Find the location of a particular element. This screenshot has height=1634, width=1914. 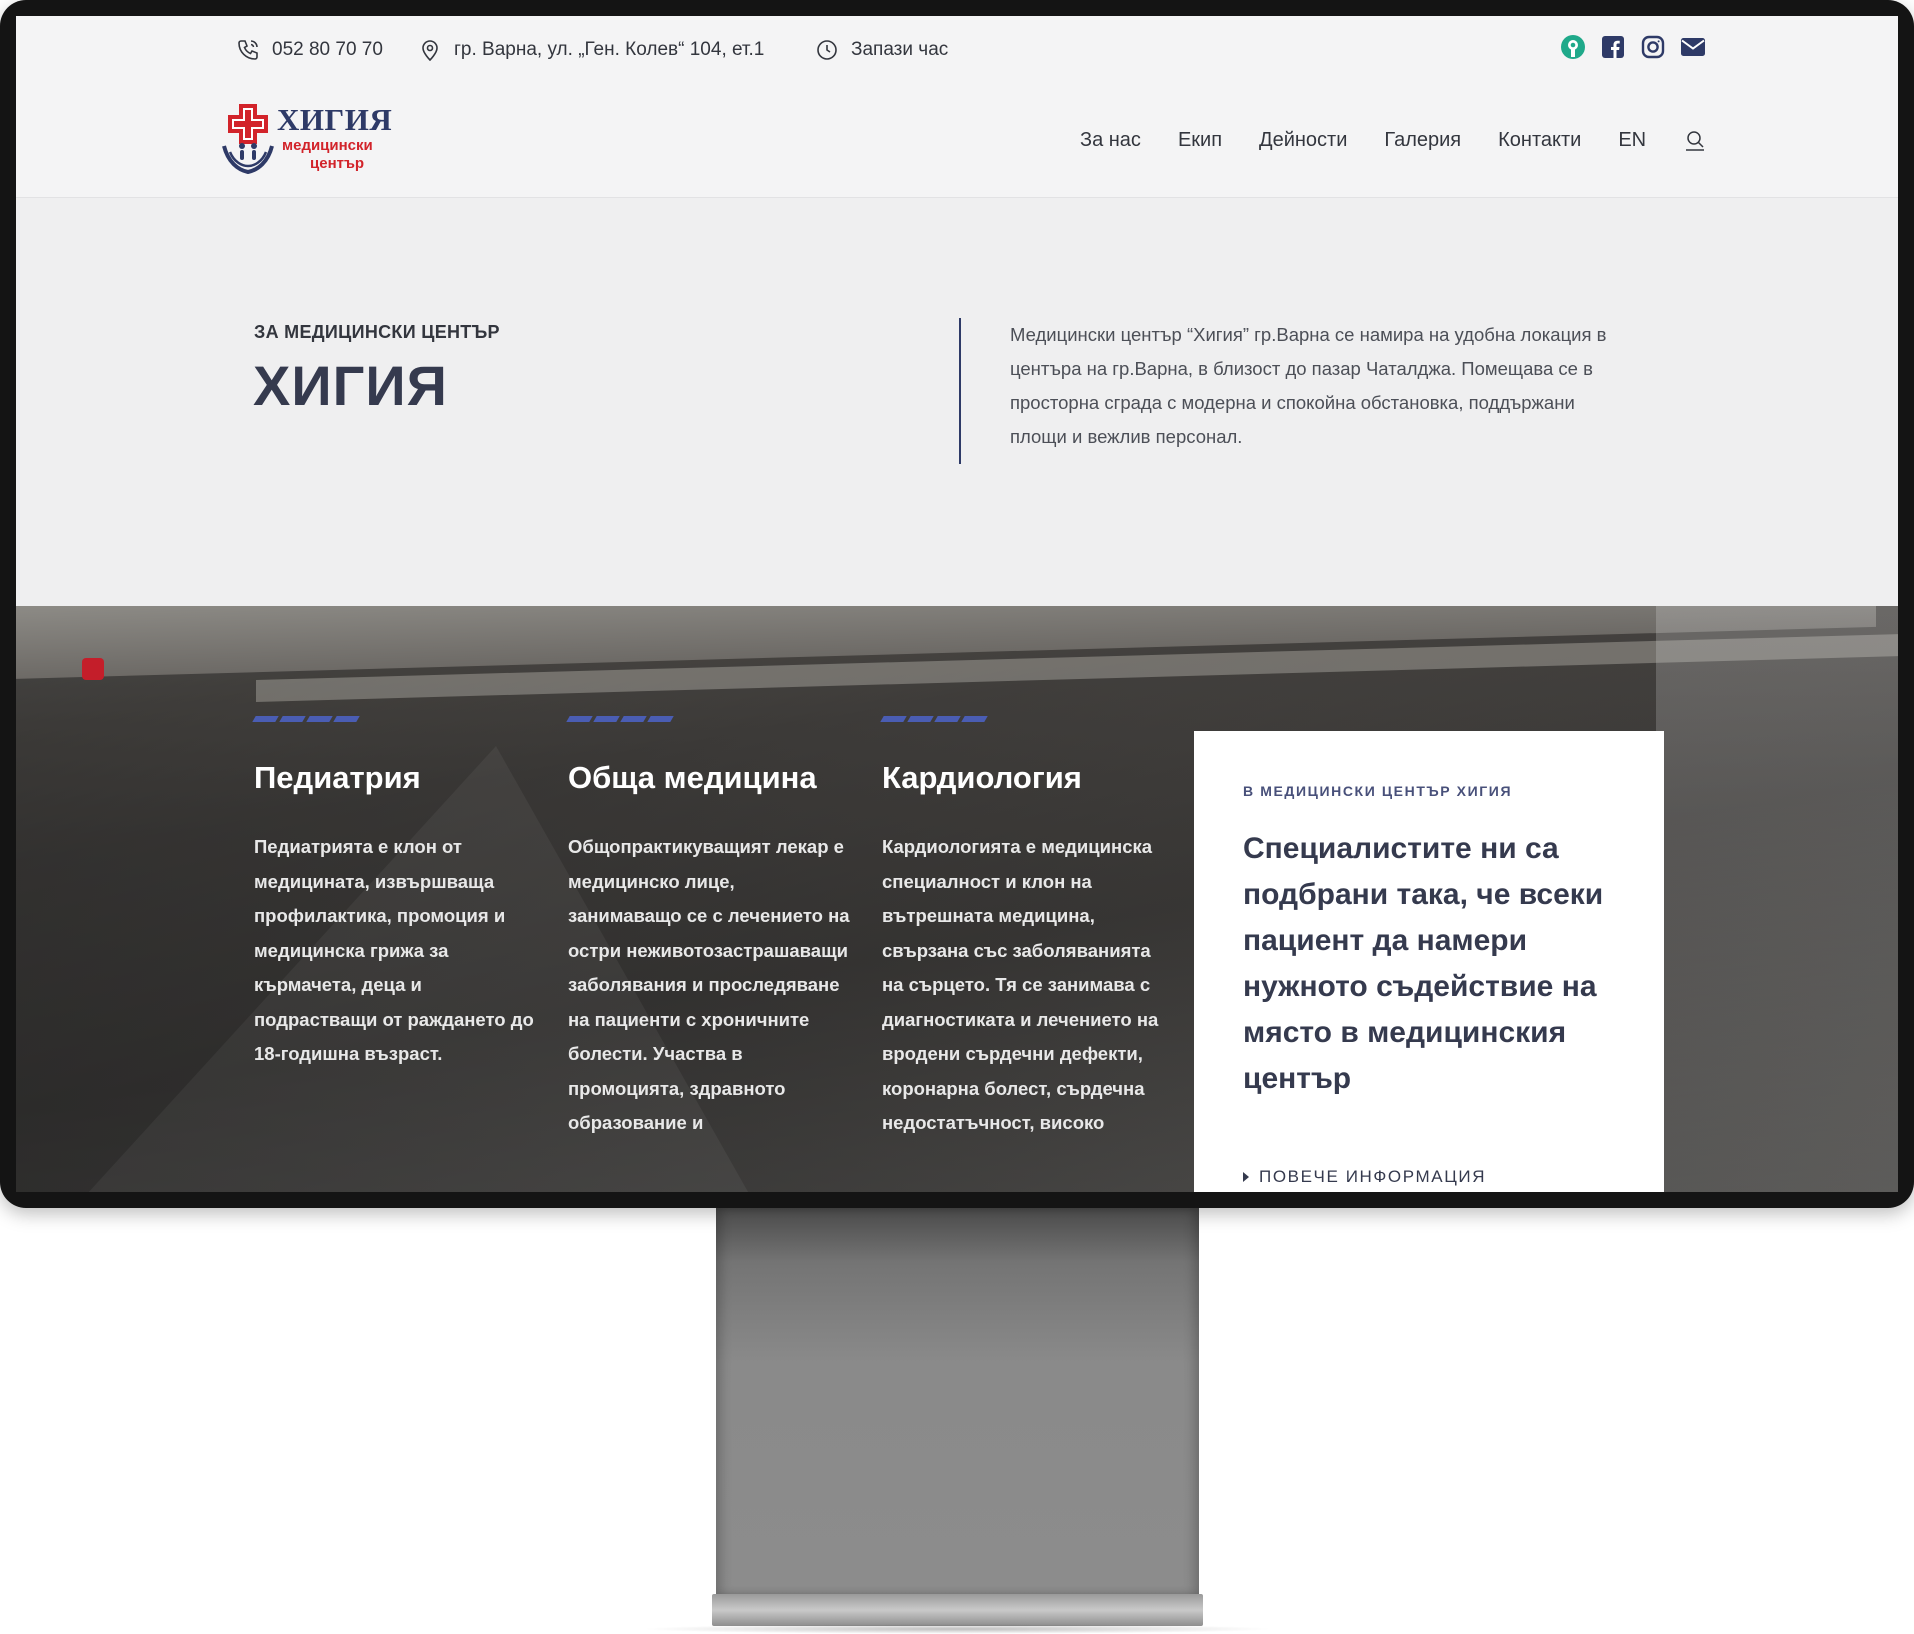

intro-title: ХИГИЯ is located at coordinates (350, 385).